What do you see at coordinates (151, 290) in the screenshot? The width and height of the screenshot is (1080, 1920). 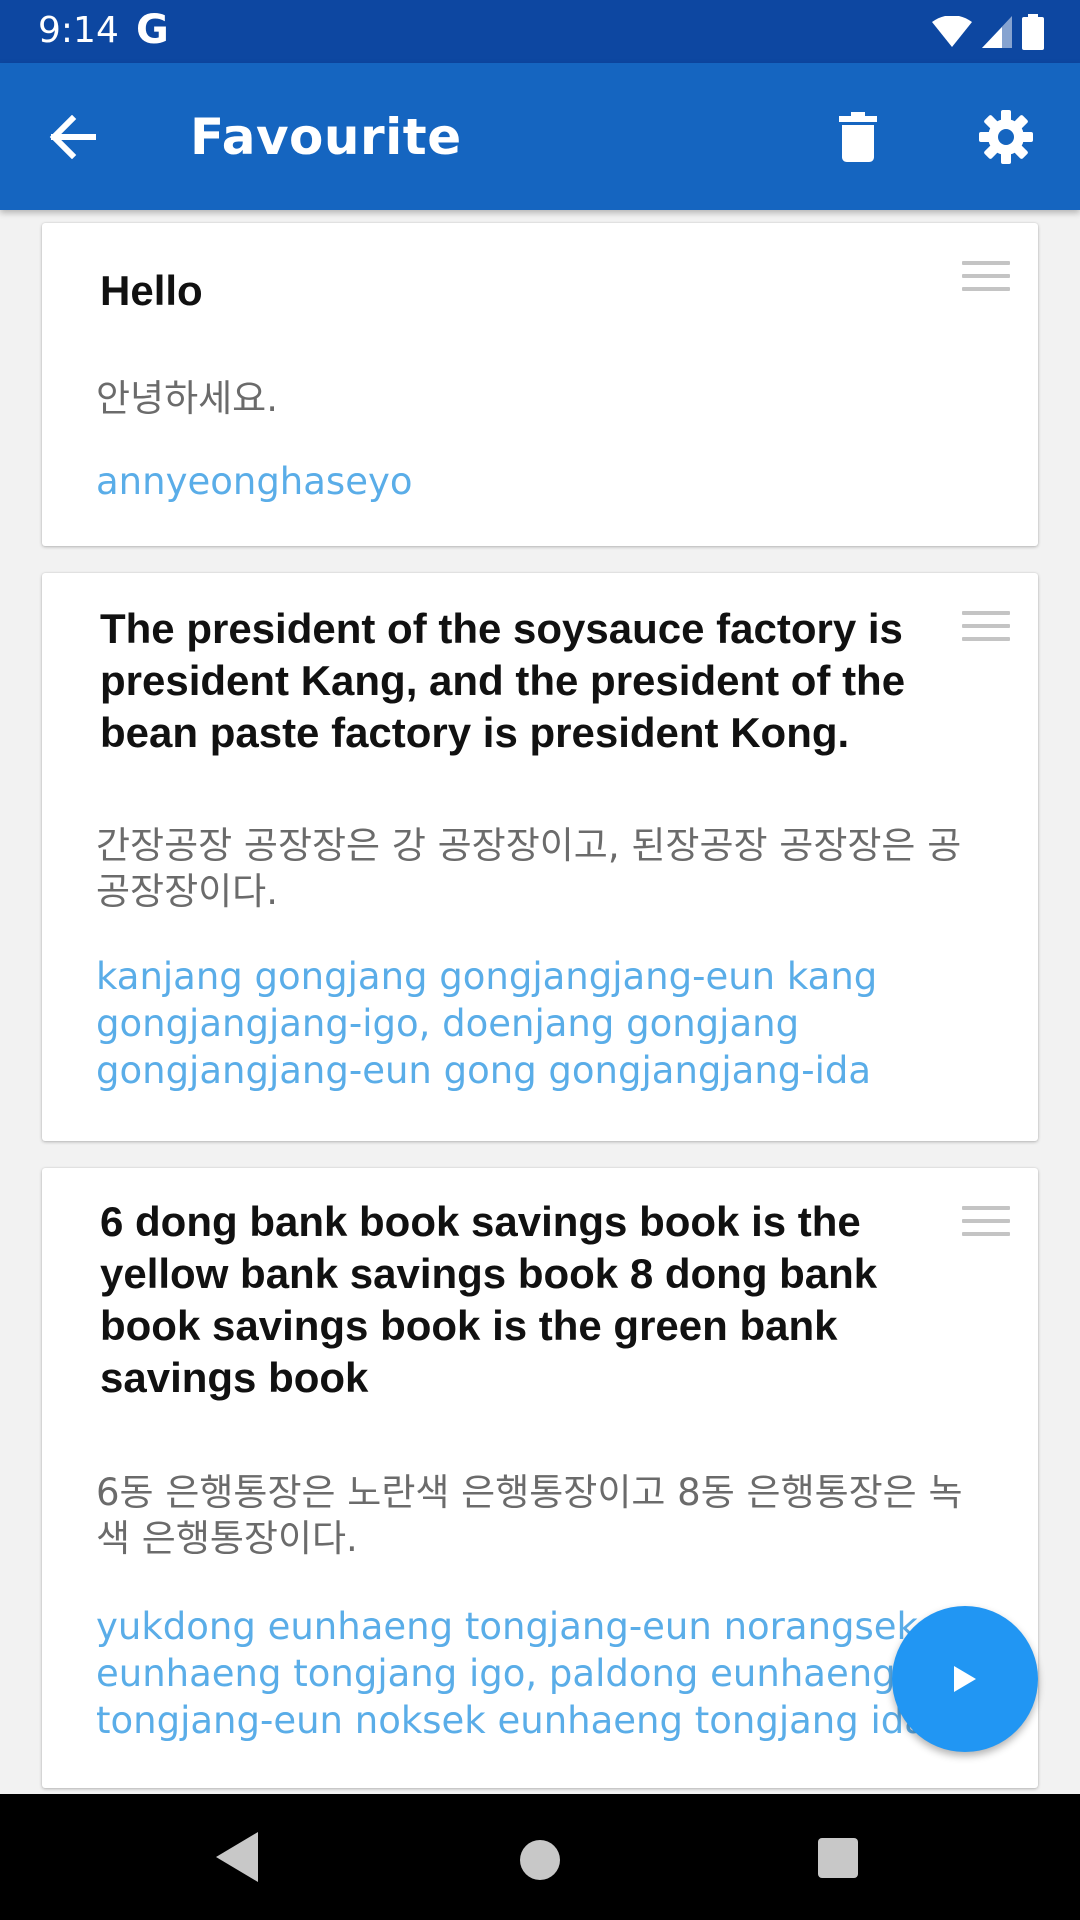 I see `english-phrase: Hello` at bounding box center [151, 290].